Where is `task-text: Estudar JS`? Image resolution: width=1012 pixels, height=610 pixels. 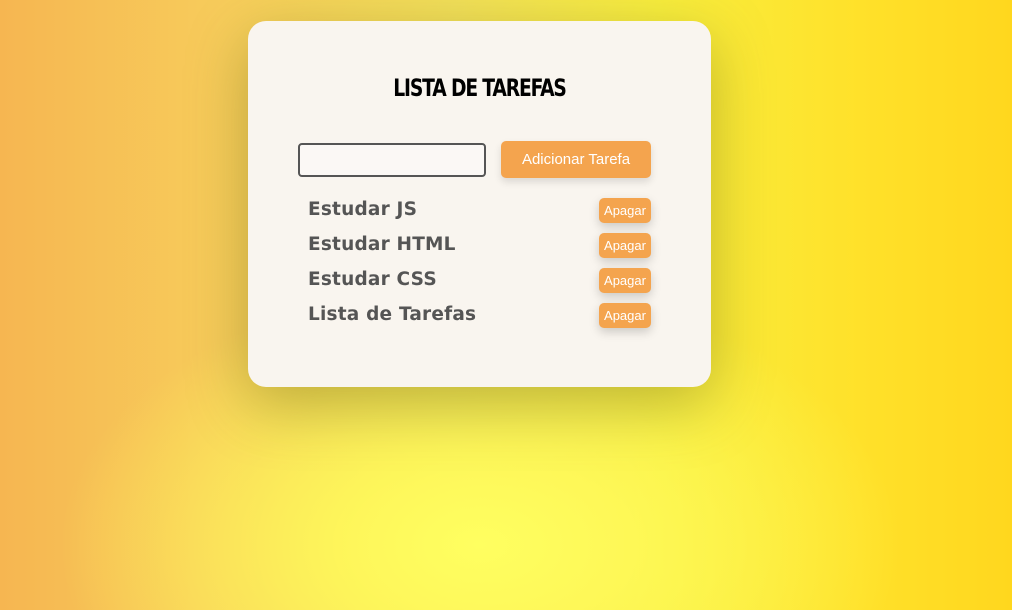
task-text: Estudar JS is located at coordinates (363, 209).